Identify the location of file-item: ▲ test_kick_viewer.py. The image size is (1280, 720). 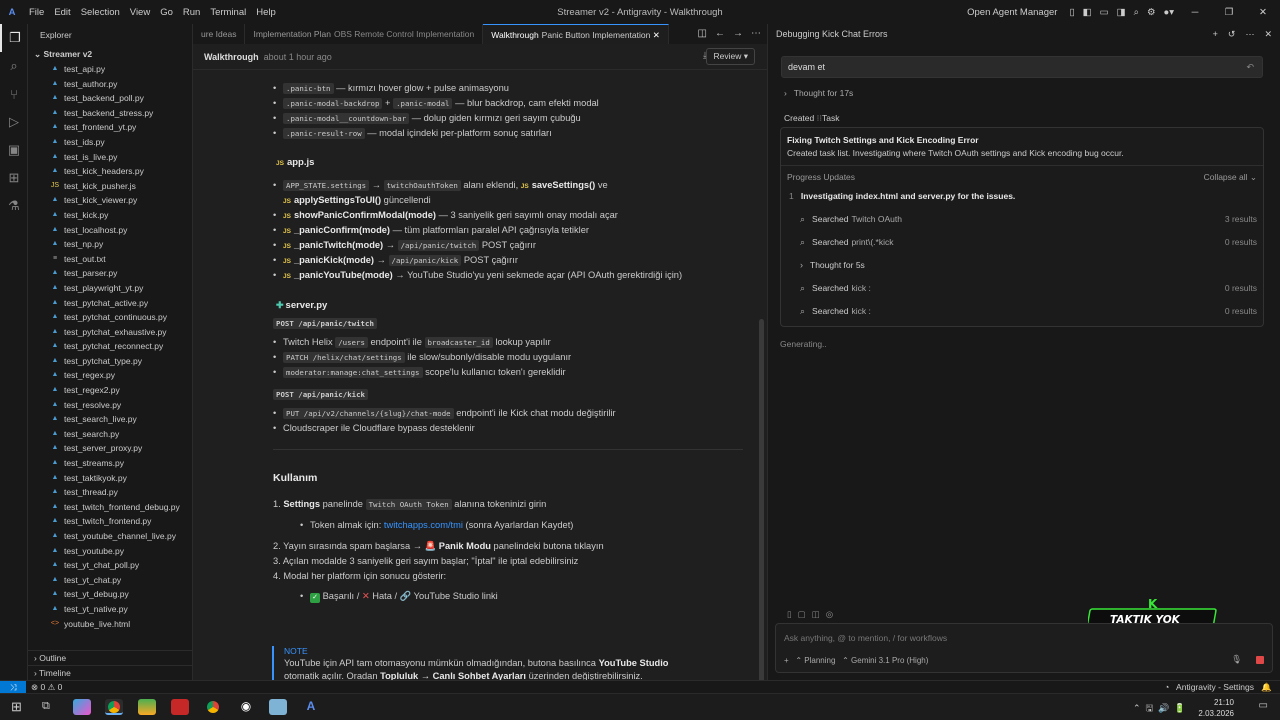
(110, 200).